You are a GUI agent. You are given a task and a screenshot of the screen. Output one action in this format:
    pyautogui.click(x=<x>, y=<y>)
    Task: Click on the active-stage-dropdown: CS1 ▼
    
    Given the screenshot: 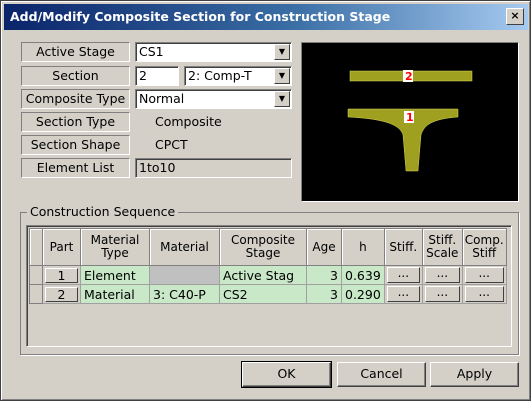 What is the action you would take?
    pyautogui.click(x=213, y=52)
    